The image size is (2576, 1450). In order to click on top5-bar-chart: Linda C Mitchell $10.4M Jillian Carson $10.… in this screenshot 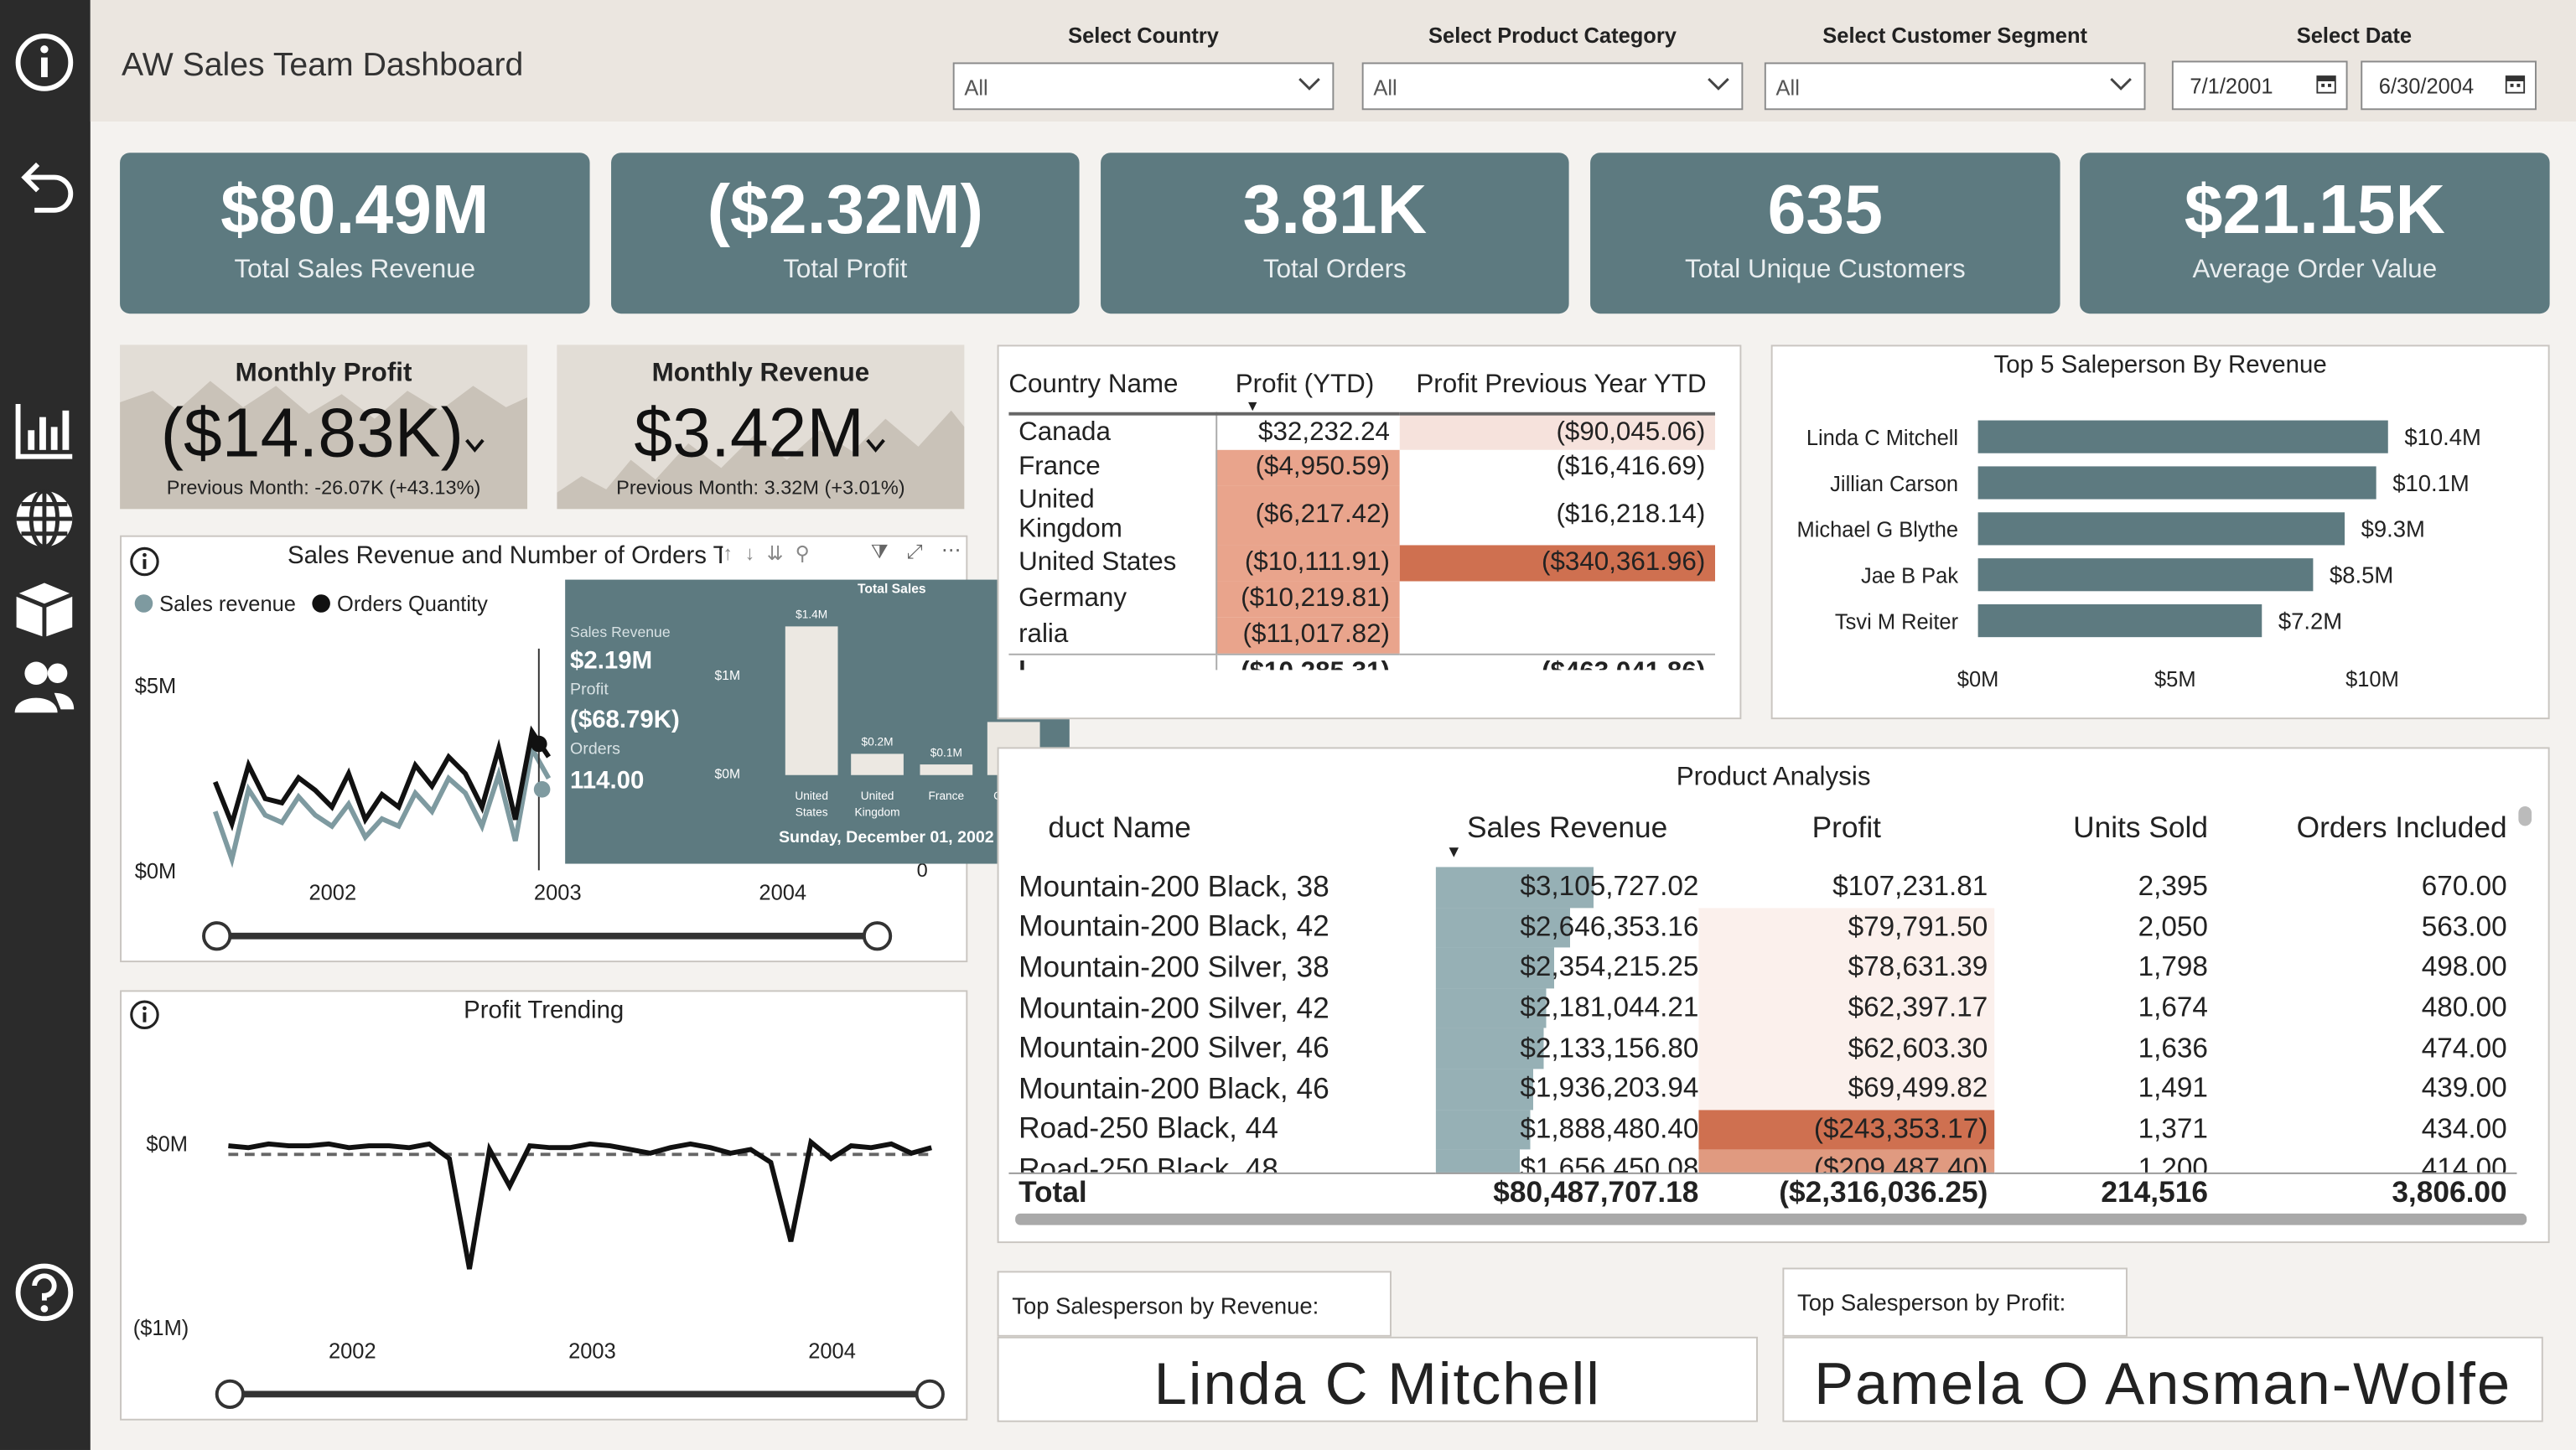, I will do `click(2139, 555)`.